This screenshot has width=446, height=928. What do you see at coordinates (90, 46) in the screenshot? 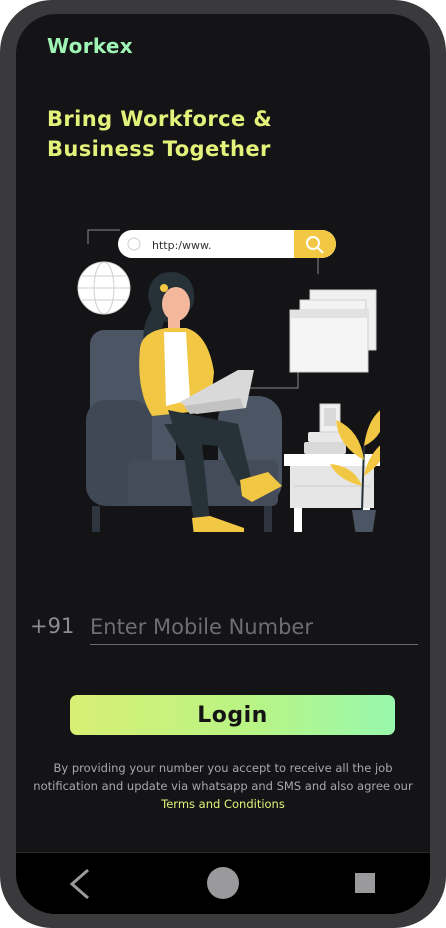
I see `app-brand: Workex` at bounding box center [90, 46].